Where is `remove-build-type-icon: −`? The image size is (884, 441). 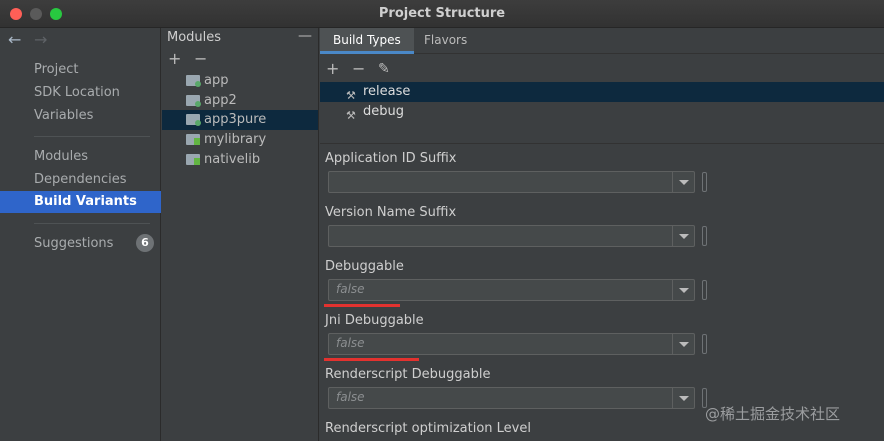
remove-build-type-icon: − is located at coordinates (358, 69).